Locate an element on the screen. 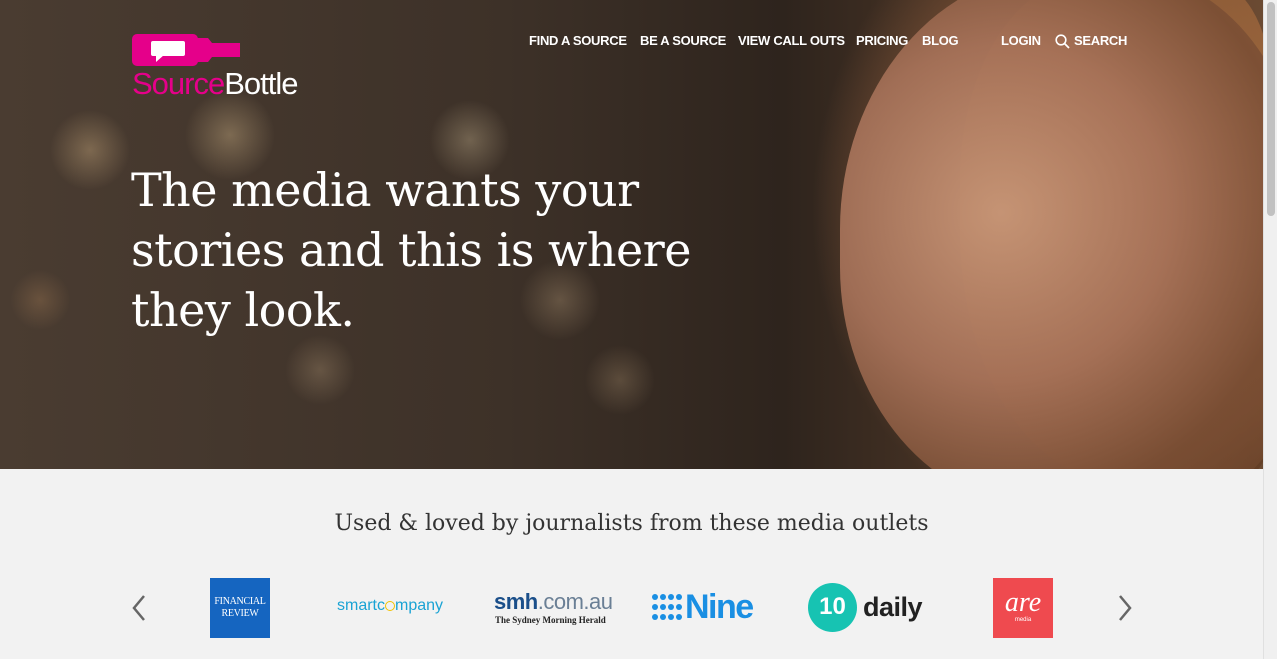  search-icon is located at coordinates (1062, 44).